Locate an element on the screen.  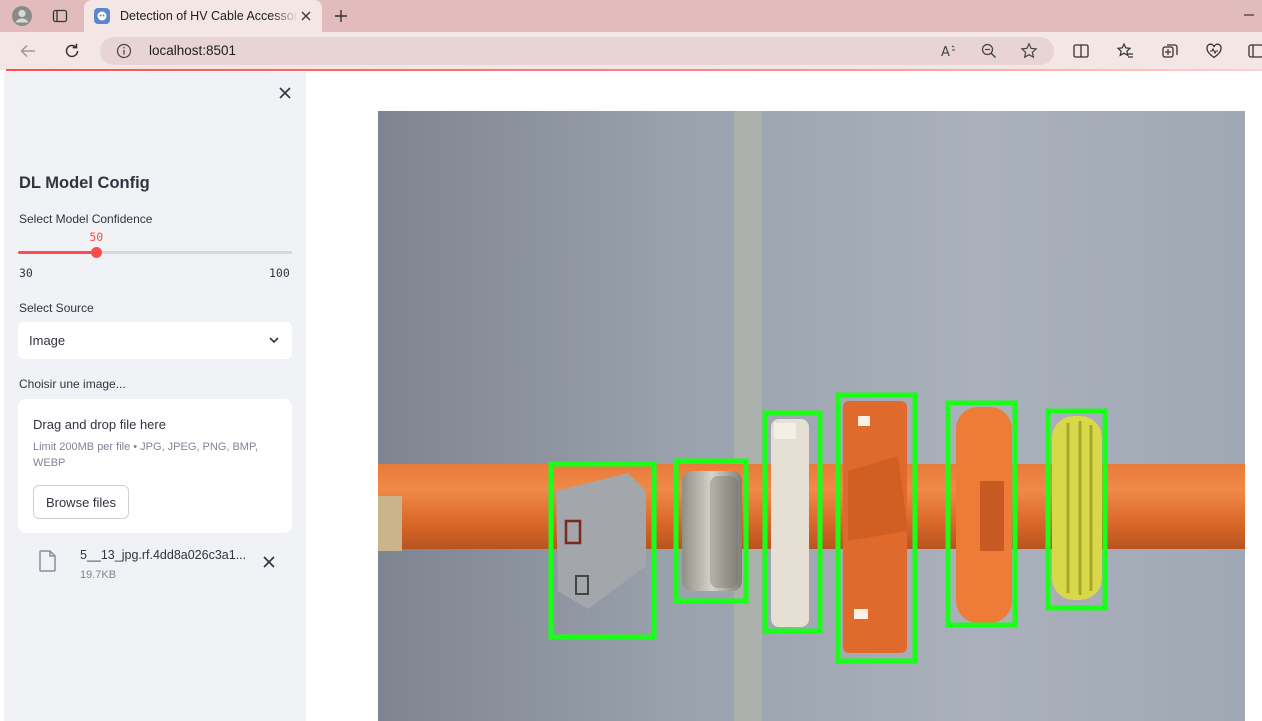
streamlit-favicon-icon is located at coordinates (102, 16).